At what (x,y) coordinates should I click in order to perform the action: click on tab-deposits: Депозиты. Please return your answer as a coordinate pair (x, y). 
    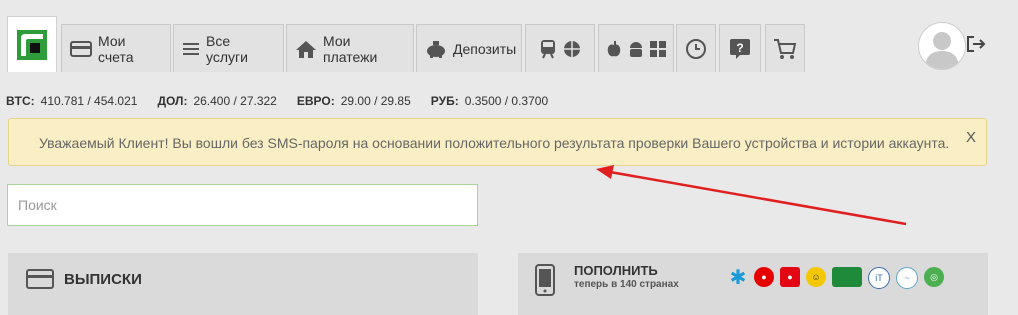
    Looking at the image, I should click on (469, 48).